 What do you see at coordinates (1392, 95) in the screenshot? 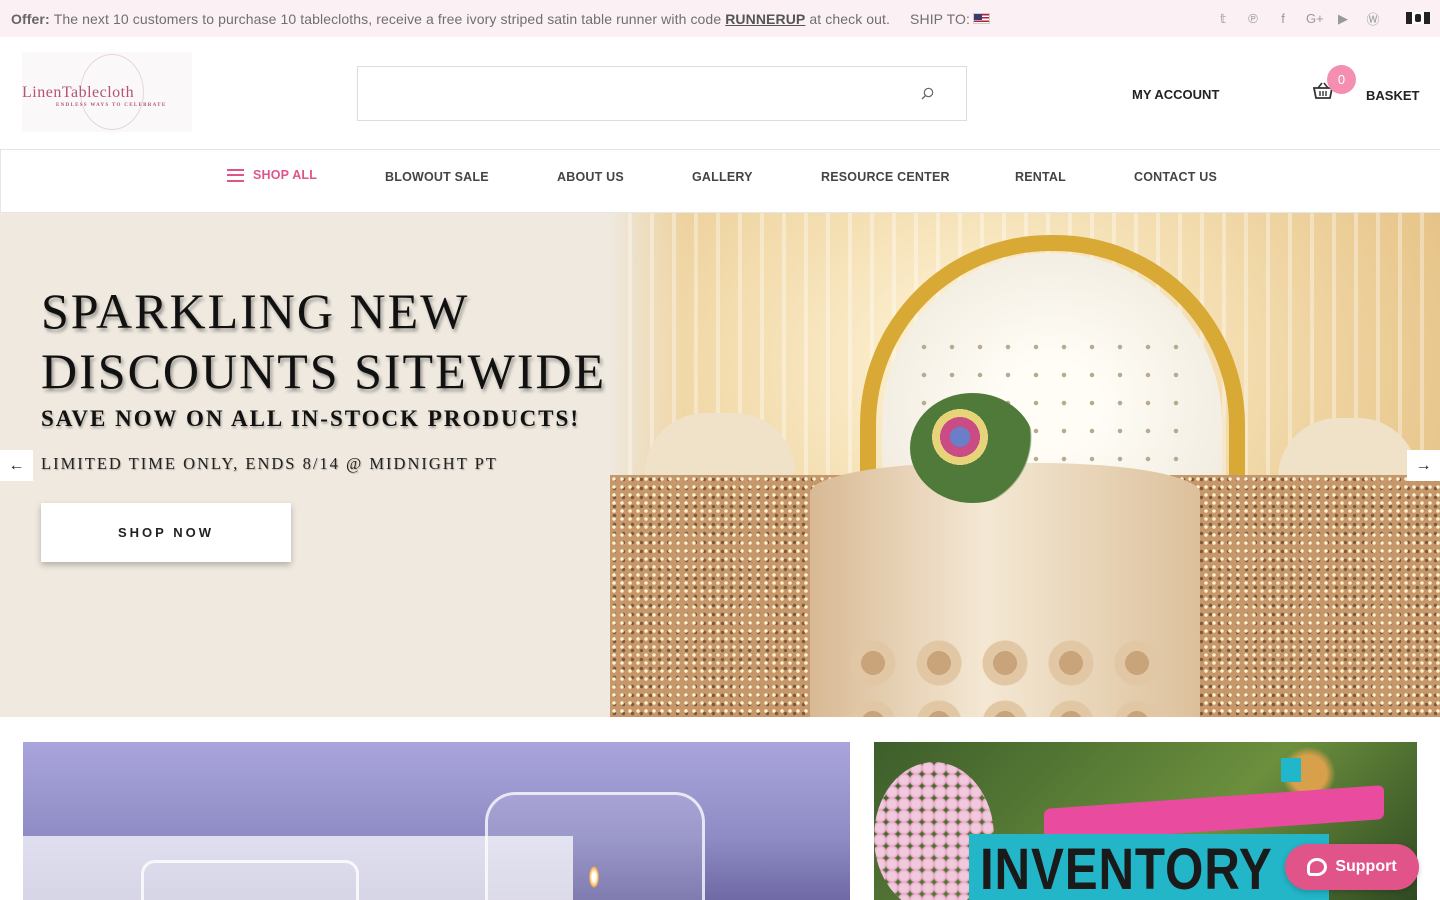
I see `basket-link: BASKET` at bounding box center [1392, 95].